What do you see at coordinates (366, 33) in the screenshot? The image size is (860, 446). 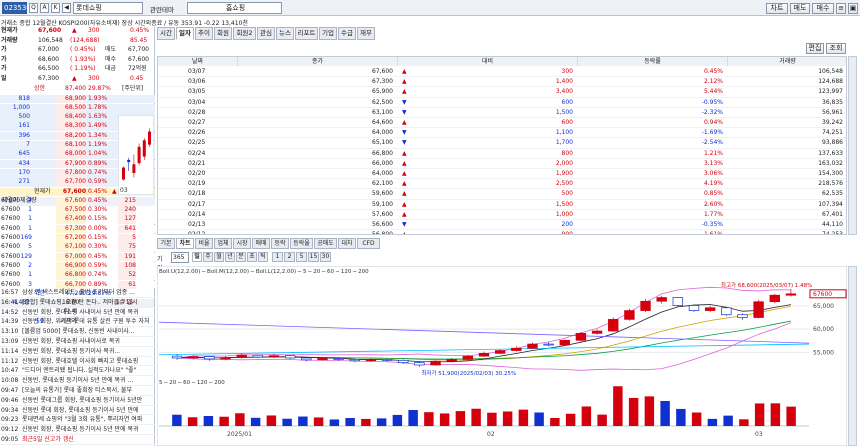 I see `tab-재무: 재무` at bounding box center [366, 33].